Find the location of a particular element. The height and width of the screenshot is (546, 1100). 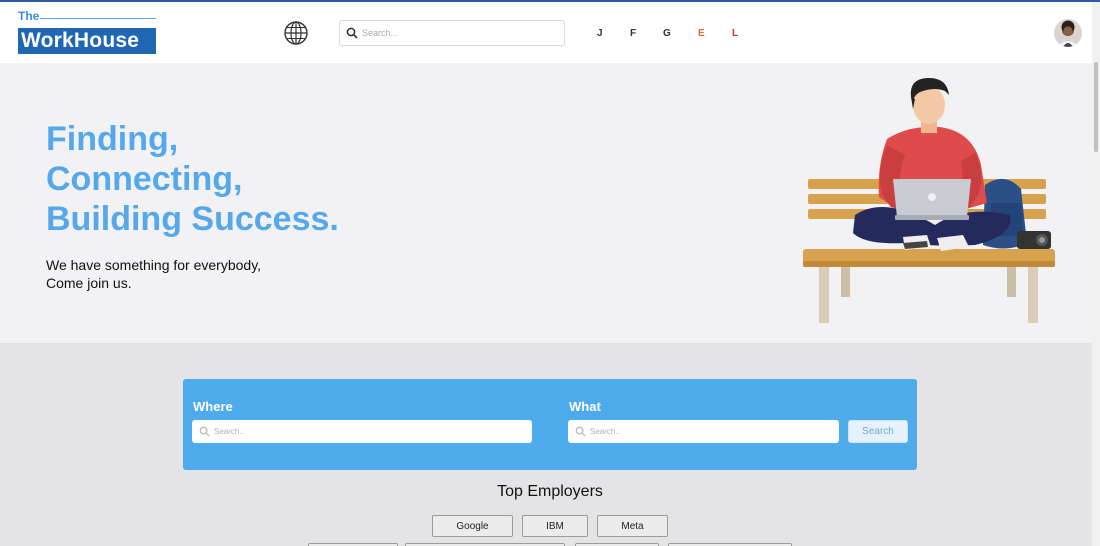

nav-link-l: L is located at coordinates (735, 33).